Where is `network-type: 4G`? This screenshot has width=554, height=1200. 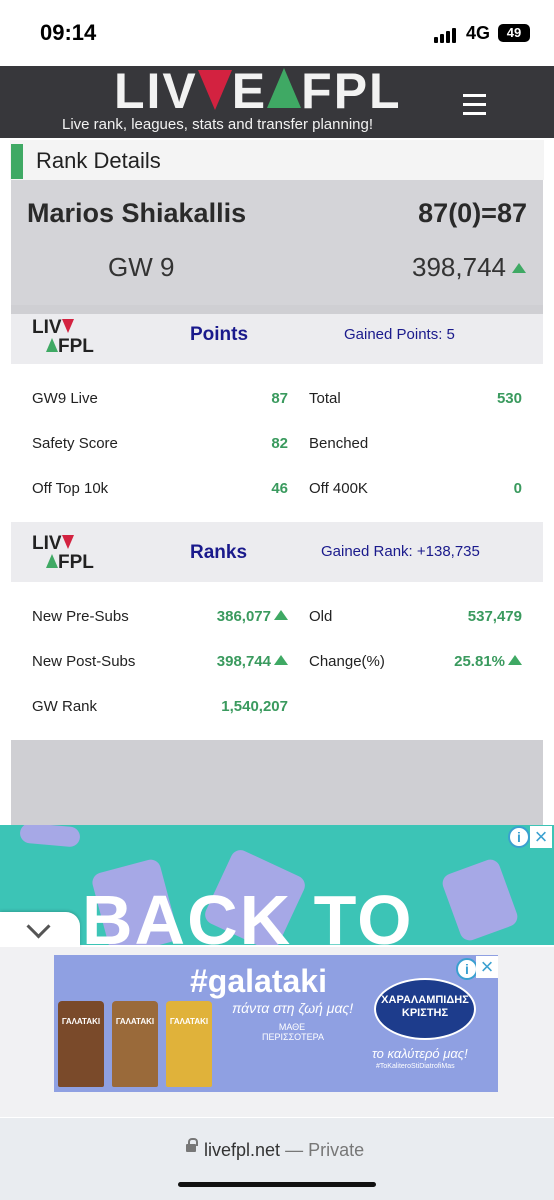 network-type: 4G is located at coordinates (478, 33).